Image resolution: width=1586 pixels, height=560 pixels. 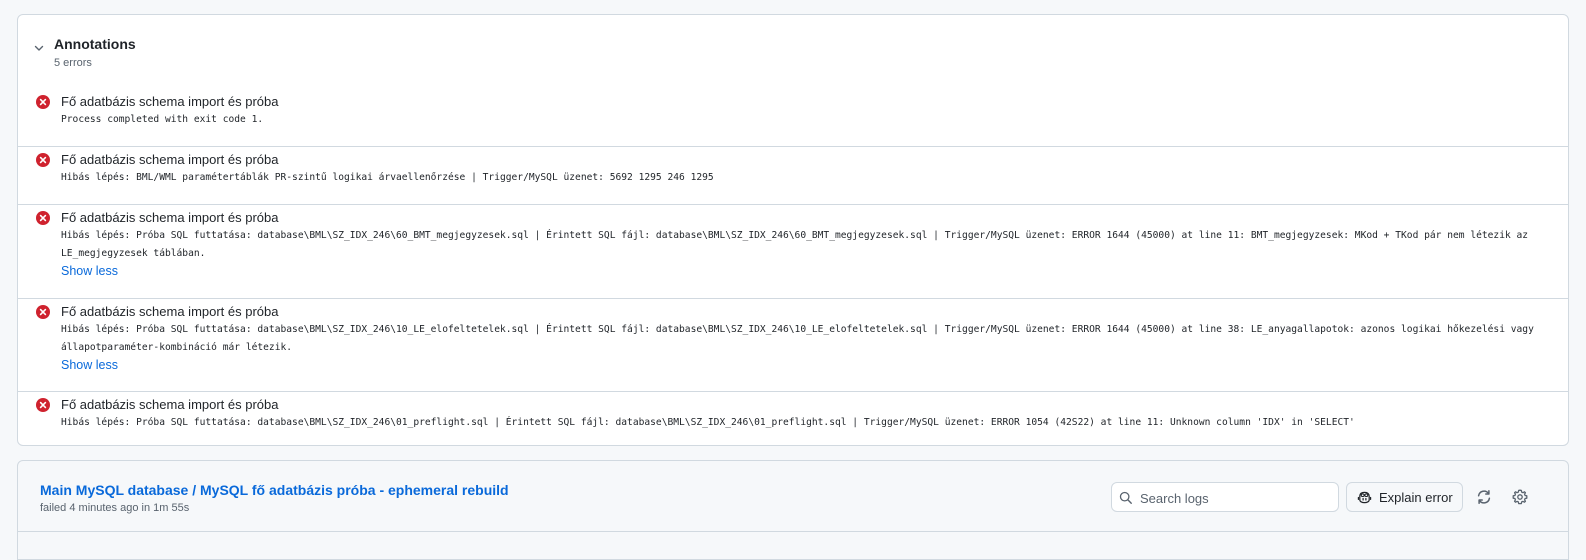 What do you see at coordinates (1125, 497) in the screenshot?
I see `search-icon` at bounding box center [1125, 497].